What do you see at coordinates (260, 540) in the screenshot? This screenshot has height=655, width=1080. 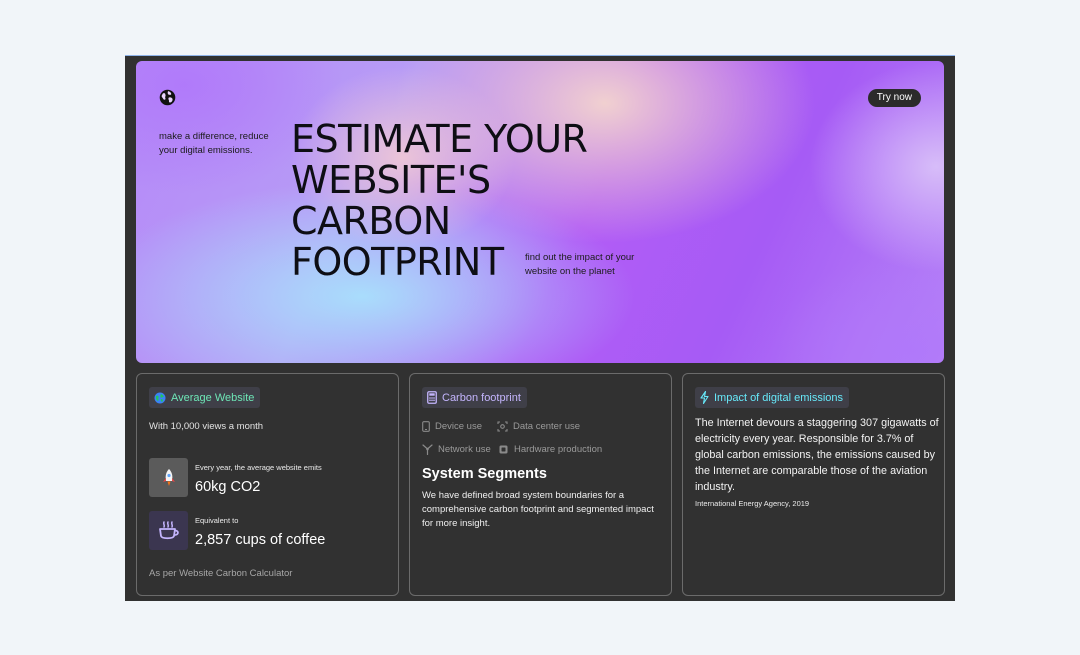 I see `coffee-value: 2,857 cups of coffee` at bounding box center [260, 540].